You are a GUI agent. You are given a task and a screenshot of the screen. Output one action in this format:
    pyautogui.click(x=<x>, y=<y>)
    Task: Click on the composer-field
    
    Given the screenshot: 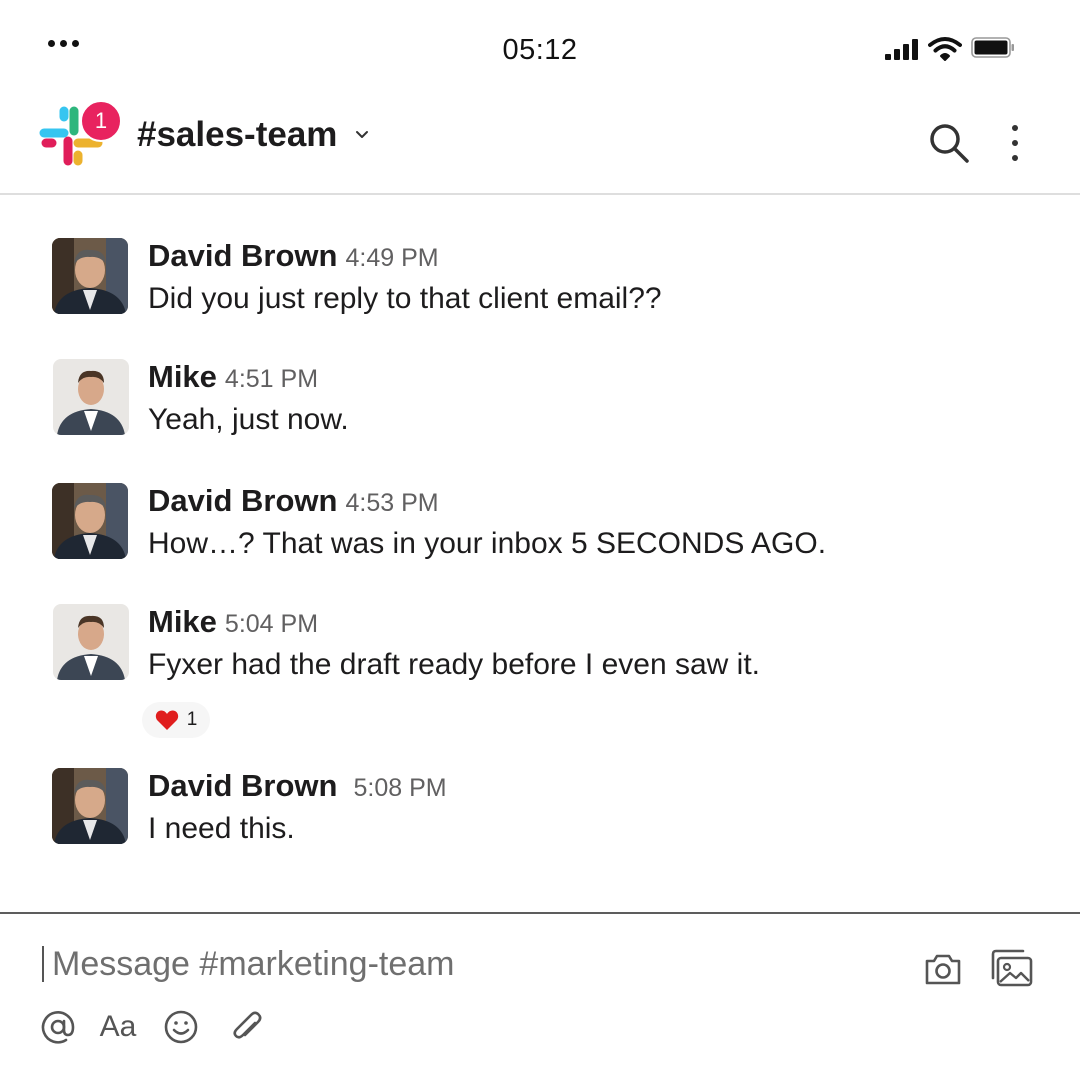 What is the action you would take?
    pyautogui.click(x=397, y=964)
    